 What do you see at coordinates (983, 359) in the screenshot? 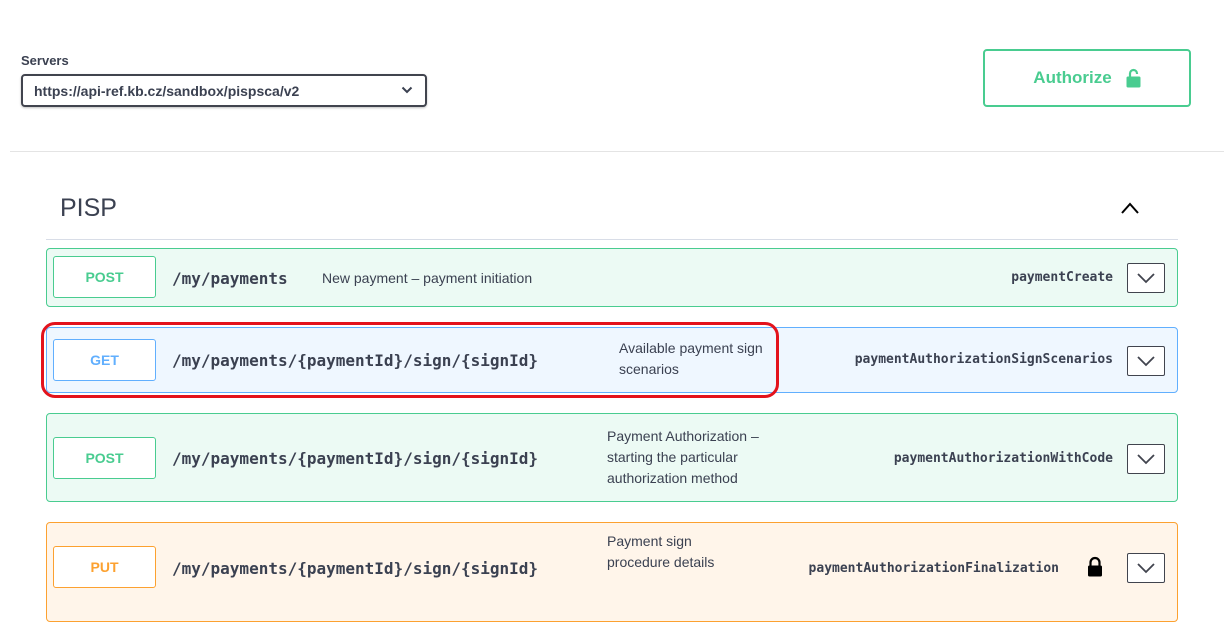
I see `operation-id: paymentAuthorizationSignScenarios` at bounding box center [983, 359].